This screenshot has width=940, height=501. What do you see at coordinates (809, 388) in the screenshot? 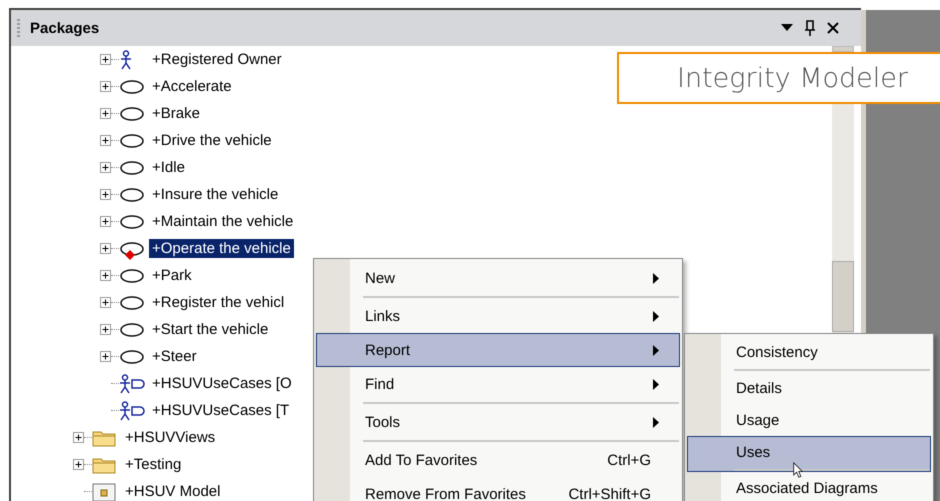
I see `menu-item: Details` at bounding box center [809, 388].